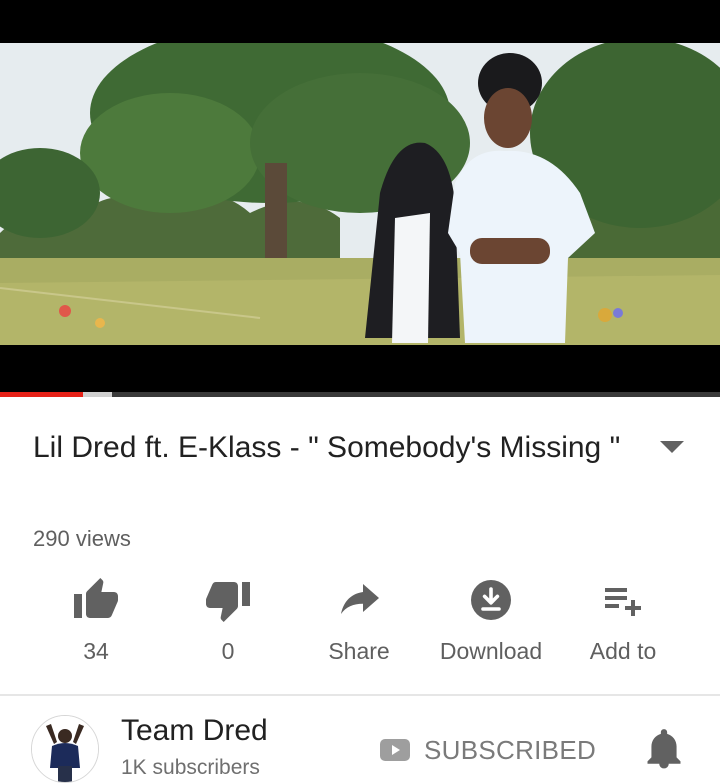 The image size is (720, 783). I want to click on avatar-image, so click(65, 749).